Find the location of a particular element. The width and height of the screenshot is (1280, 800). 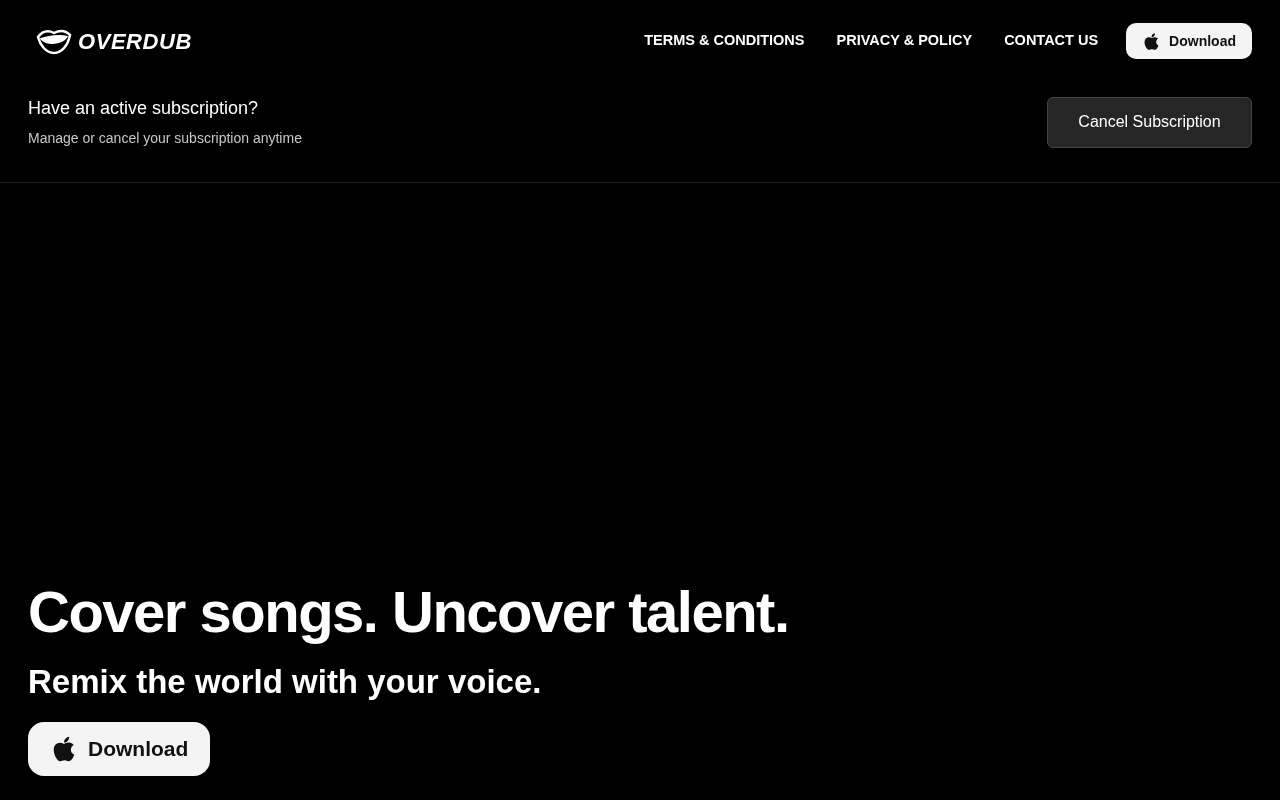

brand-name: OVERDUB is located at coordinates (135, 41).